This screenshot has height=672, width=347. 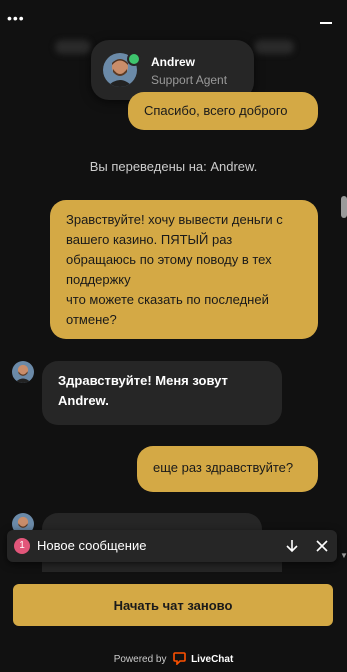 What do you see at coordinates (172, 70) in the screenshot?
I see `agent-card: Andrew Support Agent` at bounding box center [172, 70].